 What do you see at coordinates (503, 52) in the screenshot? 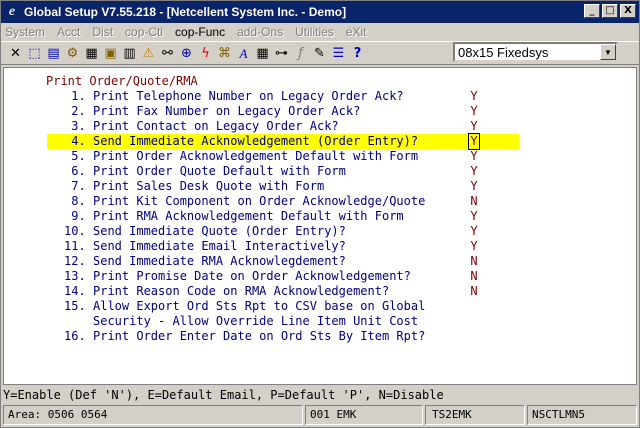
I see `font-select-value: 08x15 Fixedsys` at bounding box center [503, 52].